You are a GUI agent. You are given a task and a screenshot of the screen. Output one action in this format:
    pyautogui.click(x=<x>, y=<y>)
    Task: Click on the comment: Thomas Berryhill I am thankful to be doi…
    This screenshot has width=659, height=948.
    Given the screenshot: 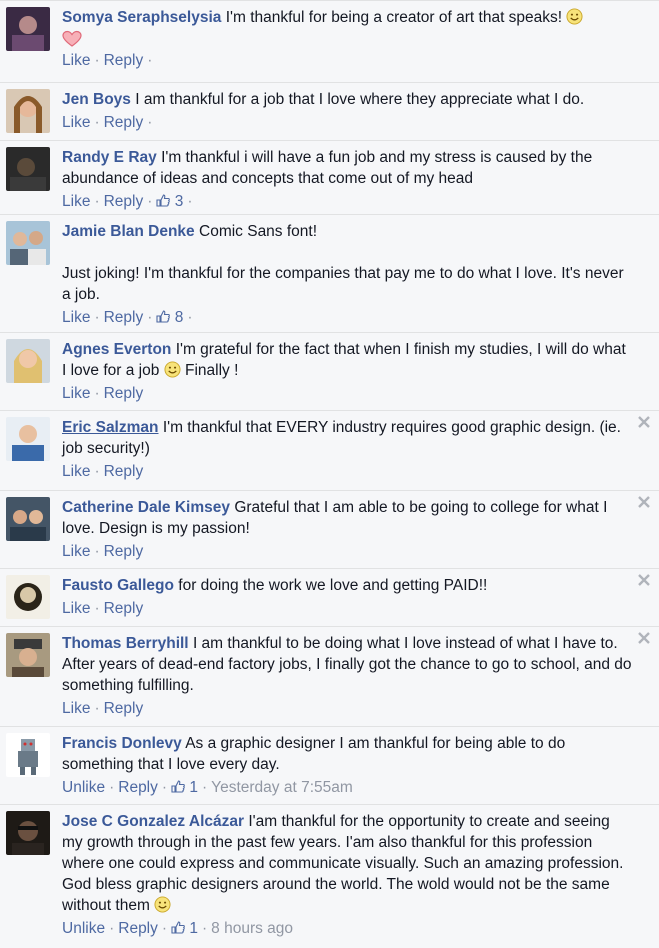 What is the action you would take?
    pyautogui.click(x=329, y=676)
    